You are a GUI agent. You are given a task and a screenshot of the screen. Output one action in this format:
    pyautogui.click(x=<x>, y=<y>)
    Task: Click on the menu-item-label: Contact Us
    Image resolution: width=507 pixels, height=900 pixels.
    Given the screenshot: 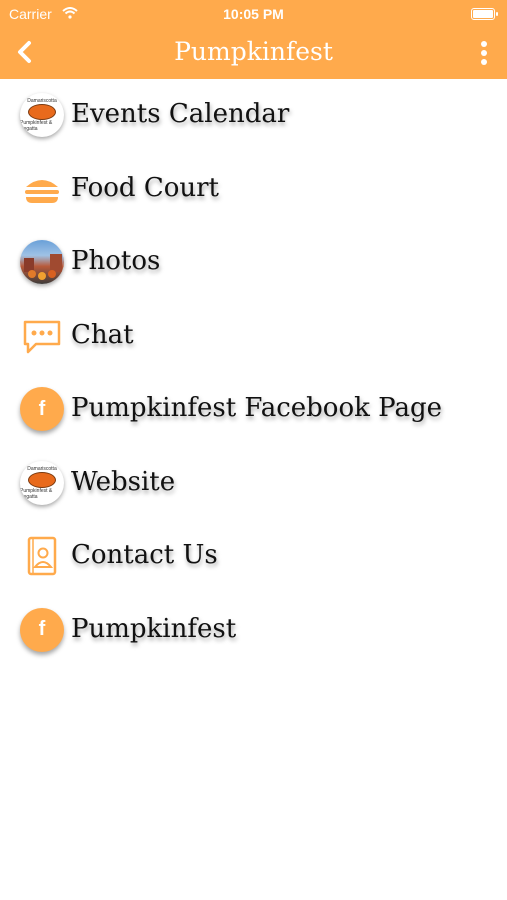 What is the action you would take?
    pyautogui.click(x=144, y=555)
    